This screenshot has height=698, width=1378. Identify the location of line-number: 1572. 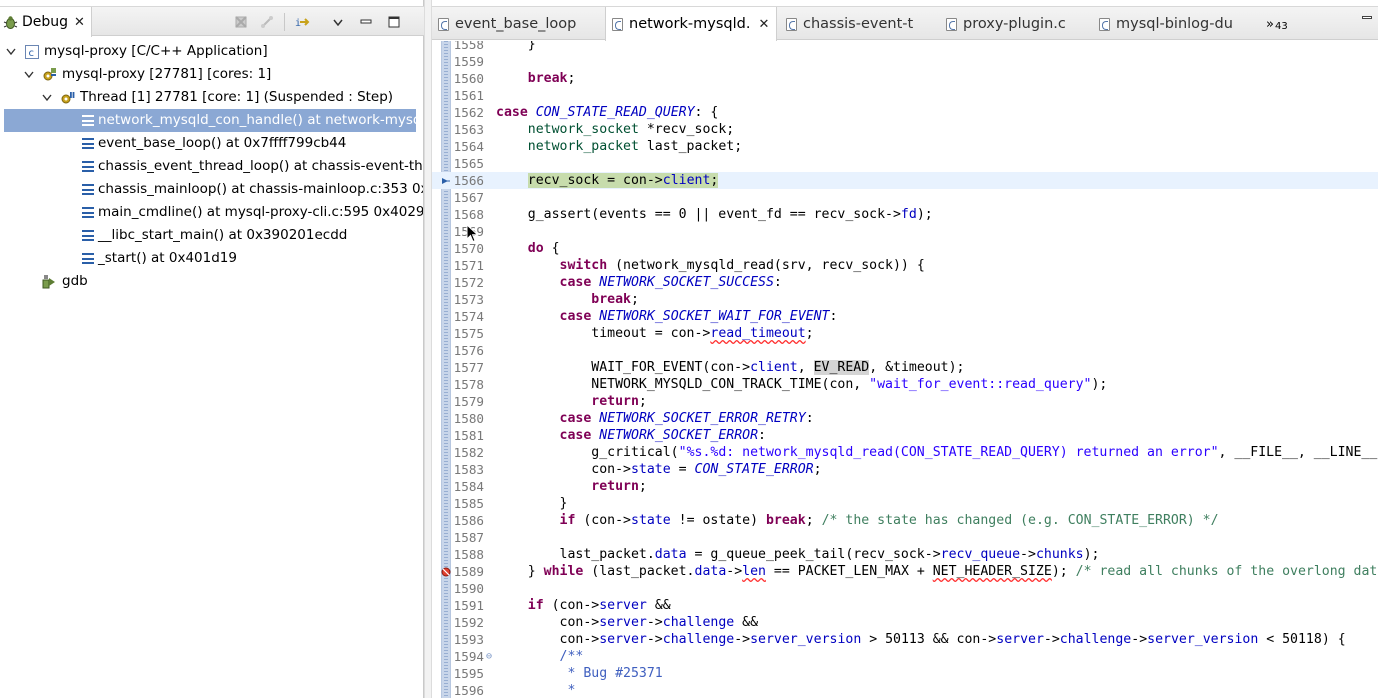
(468, 282).